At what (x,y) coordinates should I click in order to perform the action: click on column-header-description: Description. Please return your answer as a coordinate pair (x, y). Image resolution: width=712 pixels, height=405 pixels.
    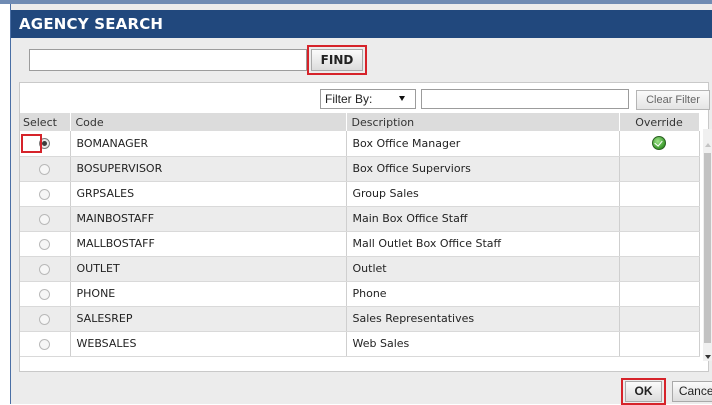
    Looking at the image, I should click on (483, 122).